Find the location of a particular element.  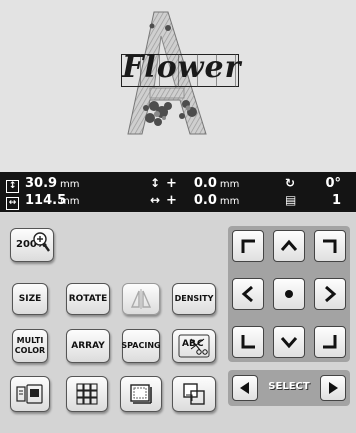

multi-color-button: MULTI COLOR is located at coordinates (30, 346).